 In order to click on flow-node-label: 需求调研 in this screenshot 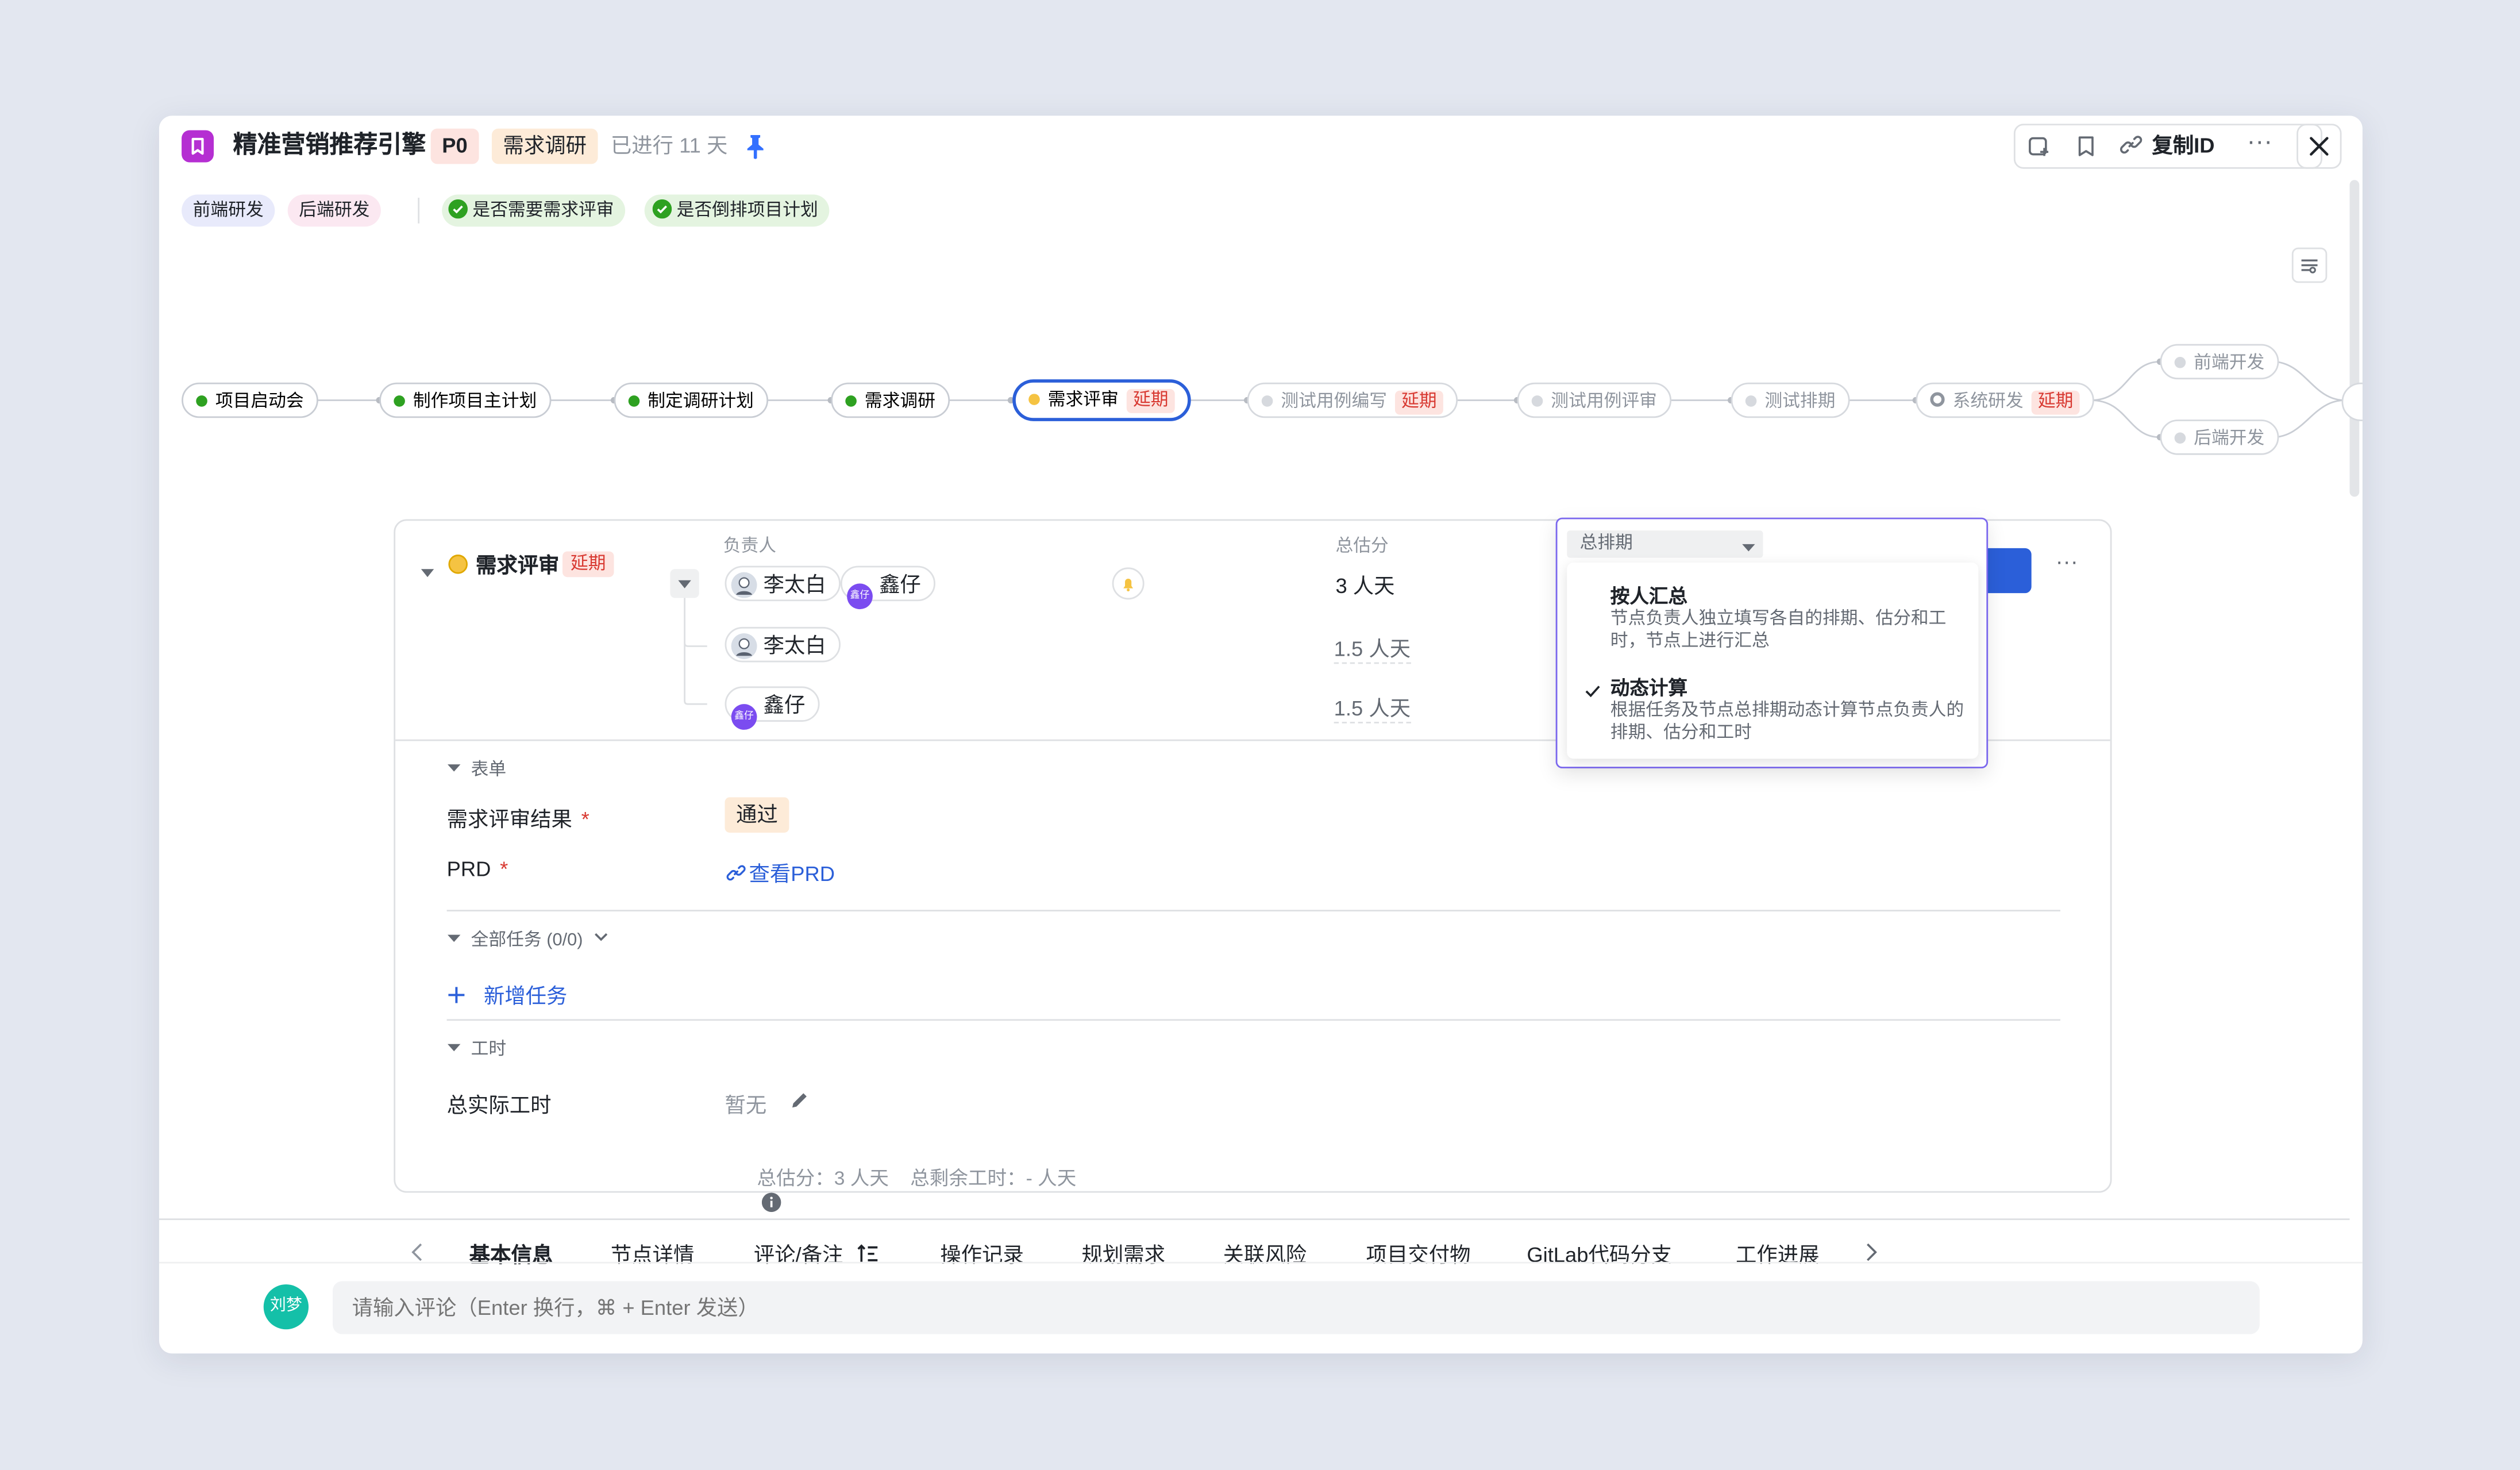, I will do `click(900, 402)`.